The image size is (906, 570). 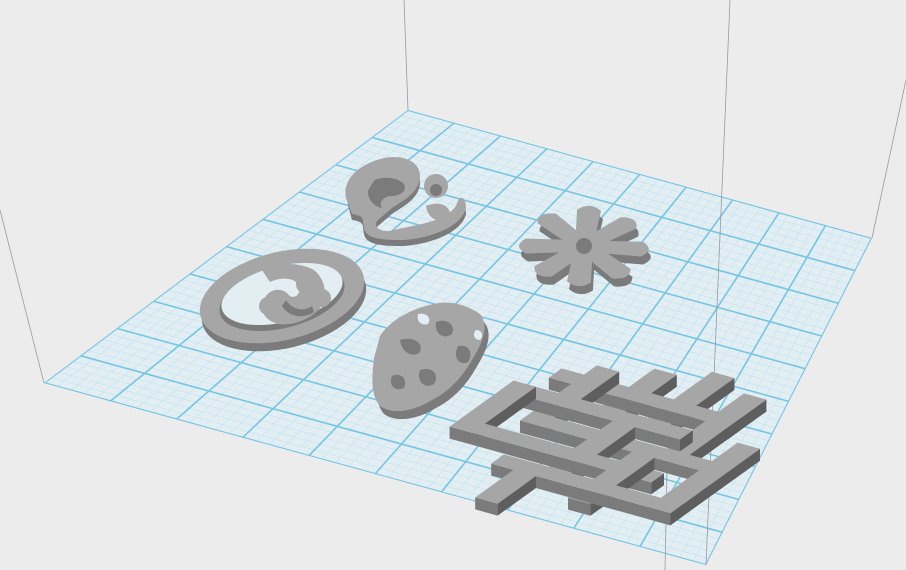 What do you see at coordinates (406, 55) in the screenshot?
I see `volume-edge-back-left` at bounding box center [406, 55].